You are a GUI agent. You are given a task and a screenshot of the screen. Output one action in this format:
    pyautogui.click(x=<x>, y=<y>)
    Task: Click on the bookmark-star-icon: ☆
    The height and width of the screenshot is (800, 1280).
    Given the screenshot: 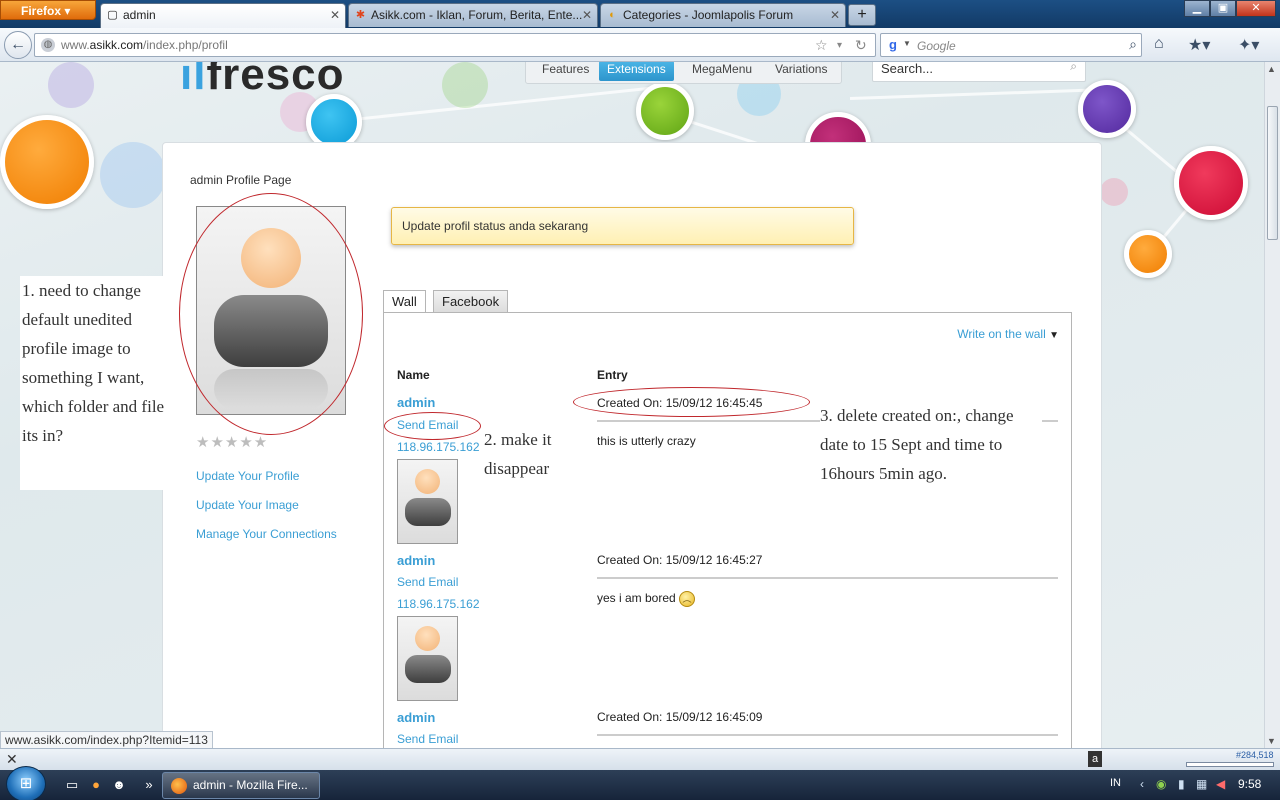 What is the action you would take?
    pyautogui.click(x=821, y=45)
    